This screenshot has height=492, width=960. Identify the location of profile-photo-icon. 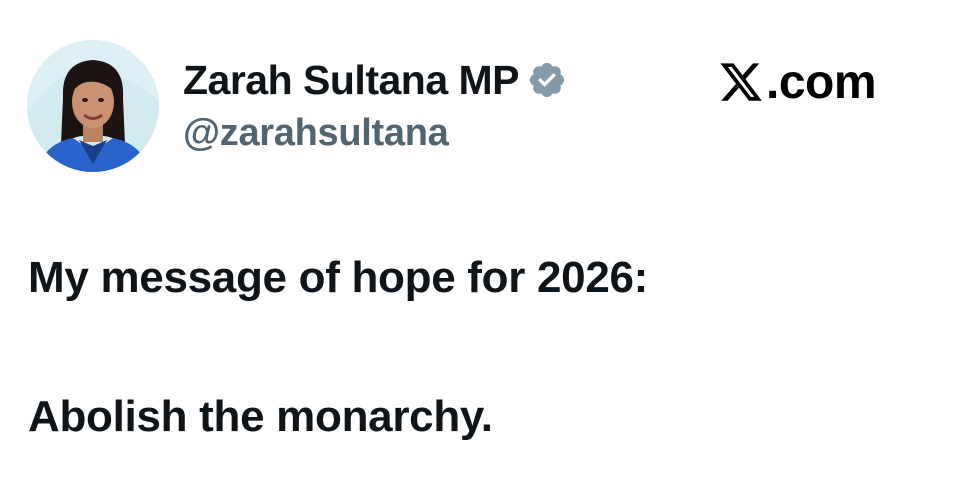
(93, 106).